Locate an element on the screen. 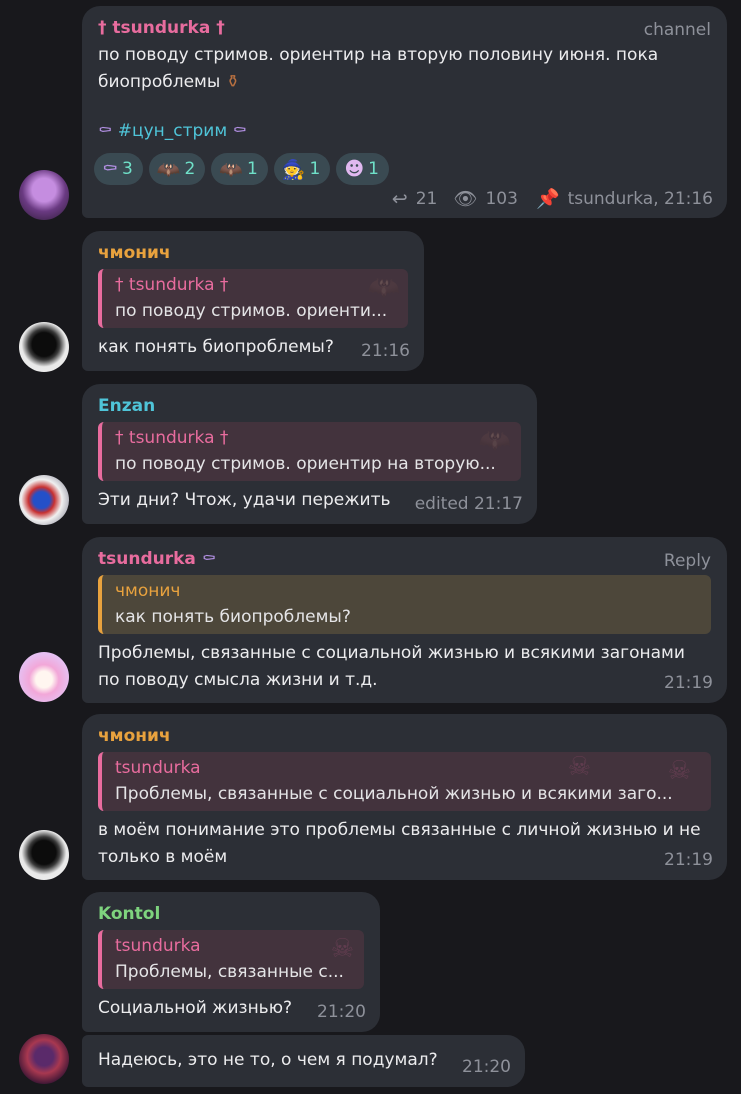 This screenshot has width=741, height=1094. bat-icon: 🦇 is located at coordinates (231, 169).